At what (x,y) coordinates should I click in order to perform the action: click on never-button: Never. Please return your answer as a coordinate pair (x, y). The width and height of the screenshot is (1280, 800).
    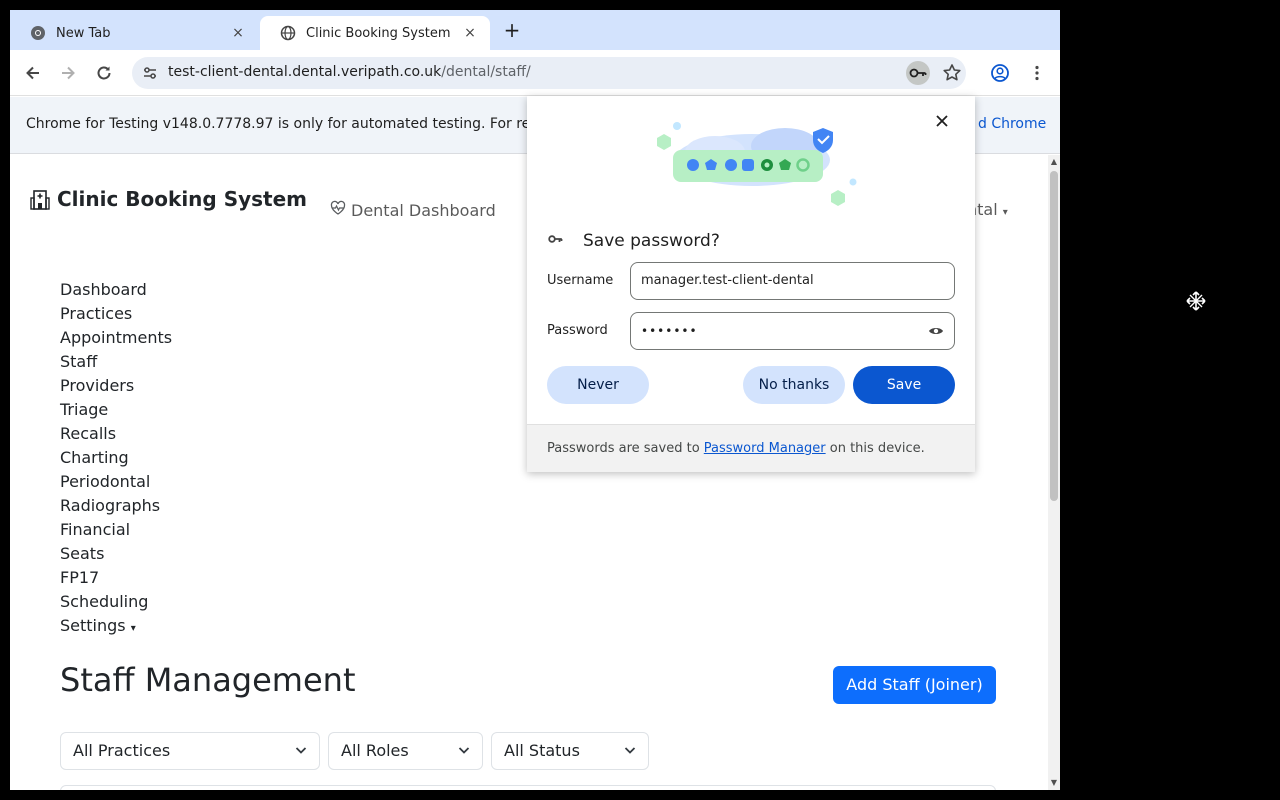
    Looking at the image, I should click on (598, 385).